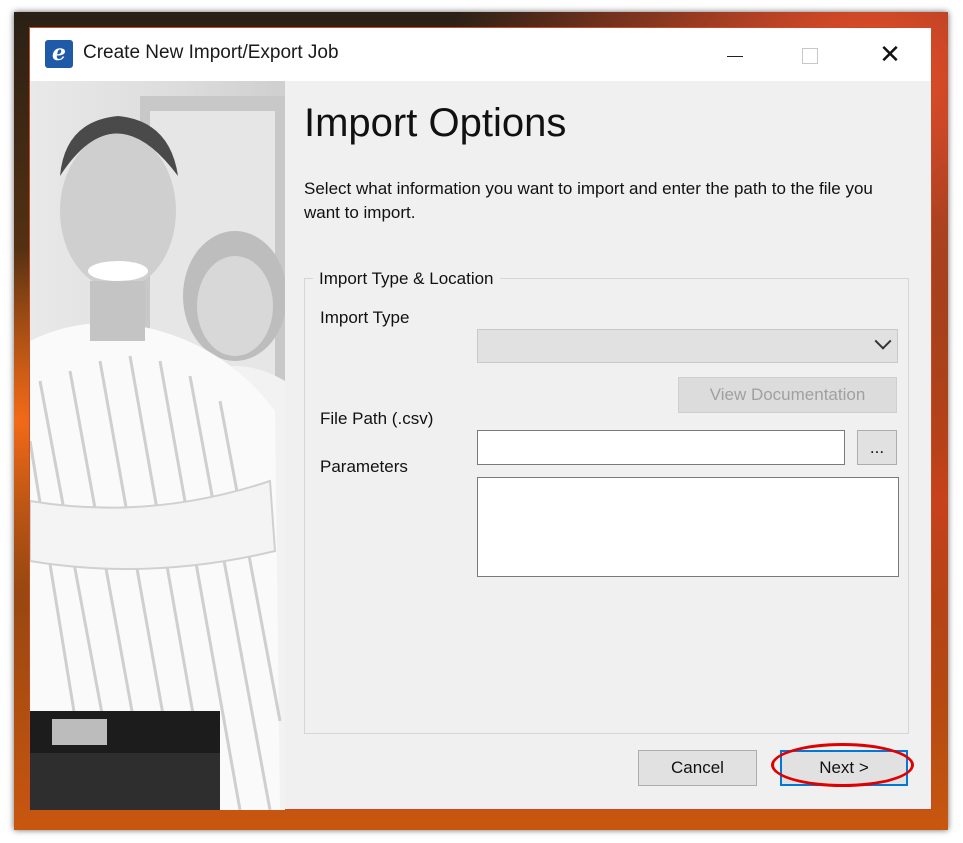 This screenshot has height=843, width=963. I want to click on window-title: Create New Import/Export Job, so click(211, 52).